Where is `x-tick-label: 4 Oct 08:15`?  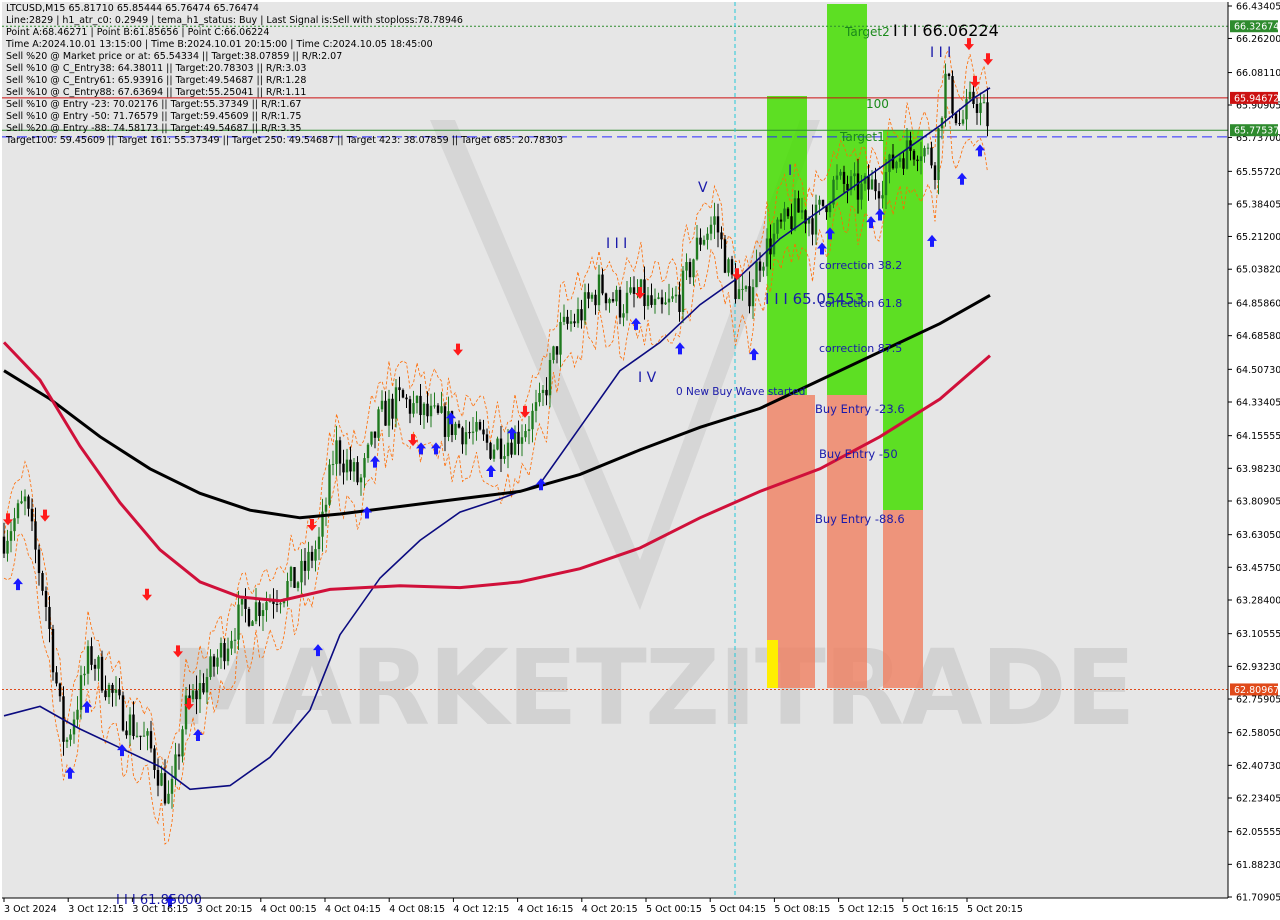
x-tick-label: 4 Oct 08:15 is located at coordinates (417, 909).